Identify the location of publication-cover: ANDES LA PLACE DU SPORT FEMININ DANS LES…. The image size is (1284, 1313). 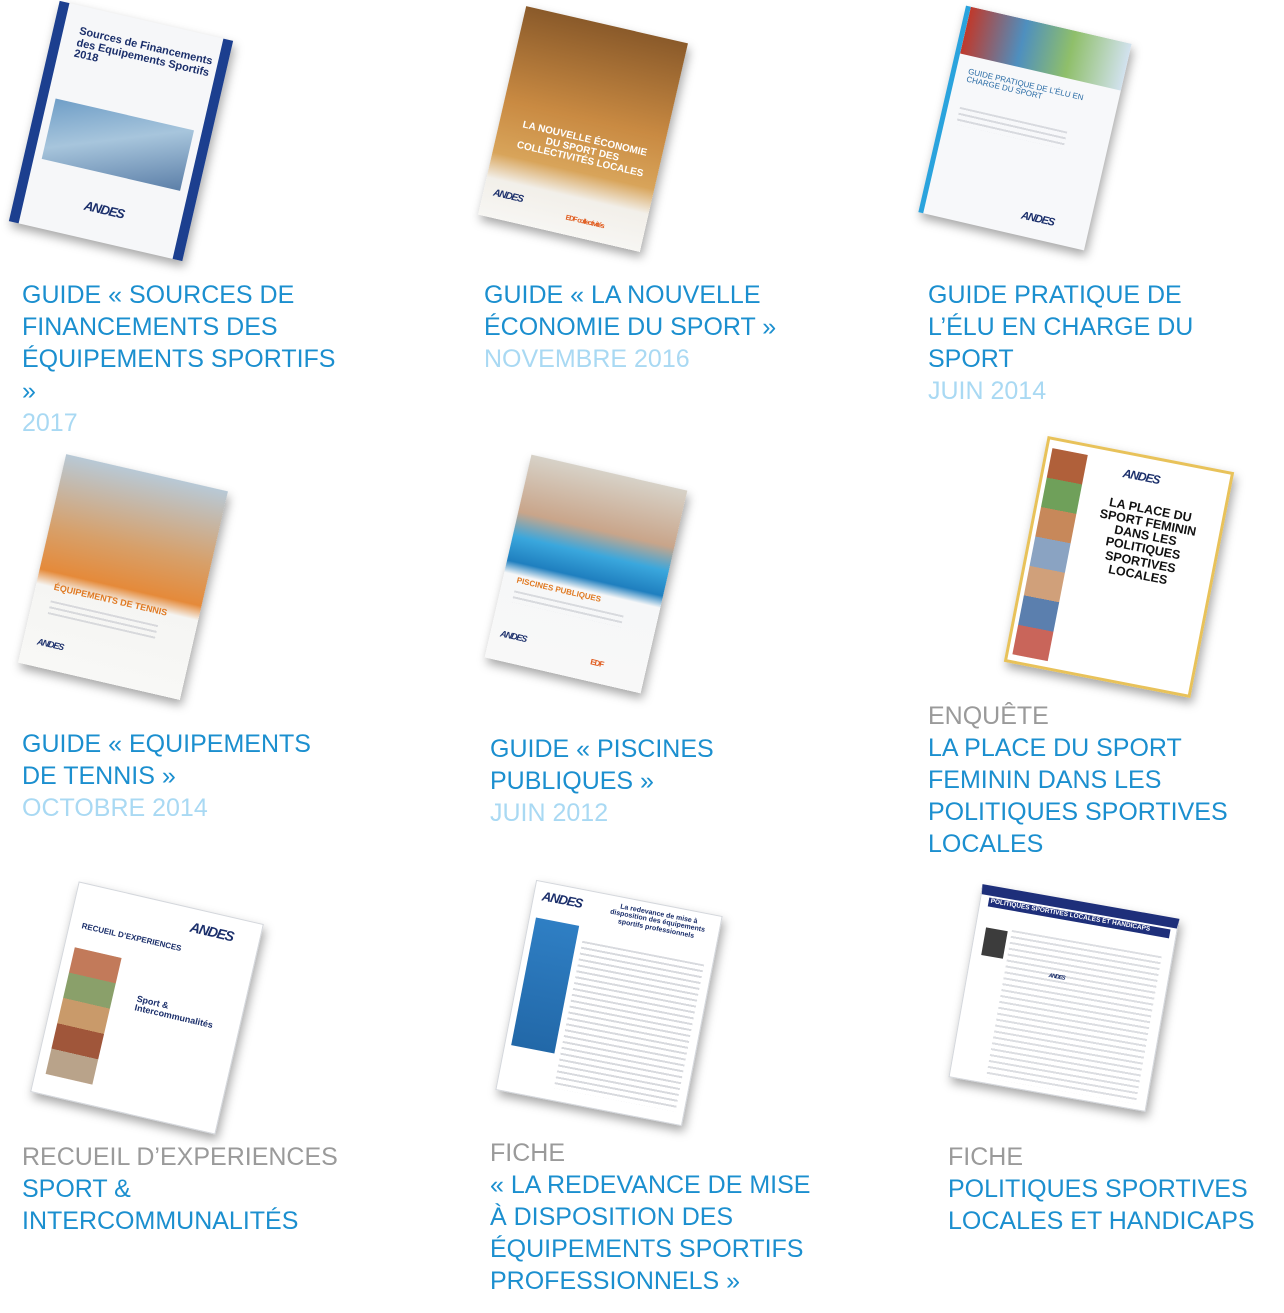
(1119, 567).